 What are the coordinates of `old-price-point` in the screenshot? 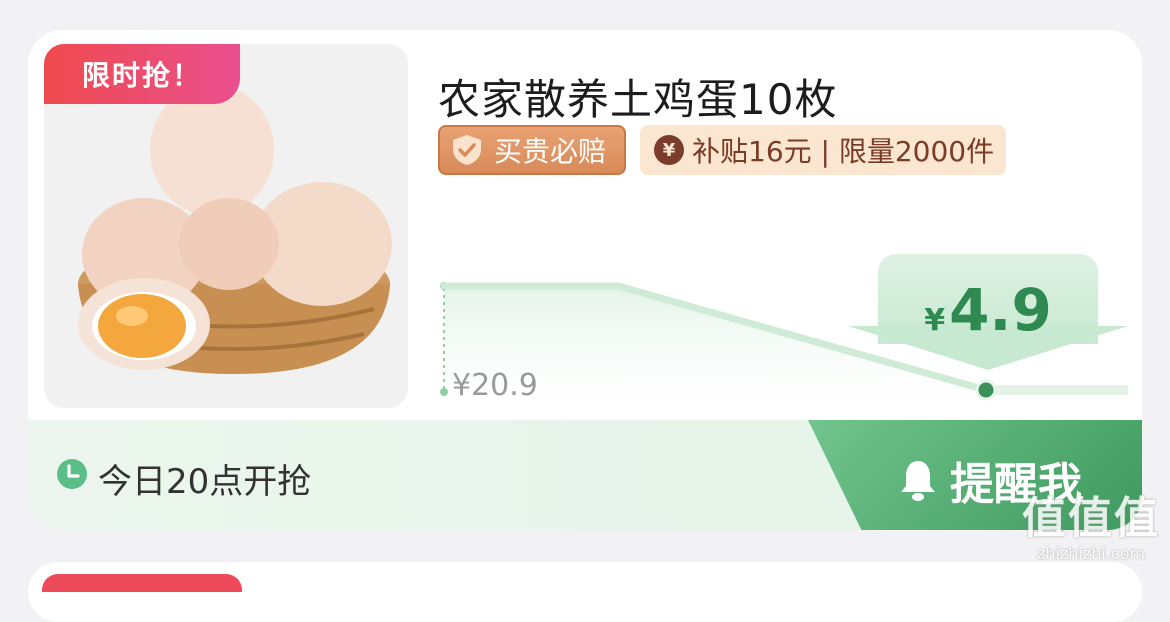 It's located at (444, 392).